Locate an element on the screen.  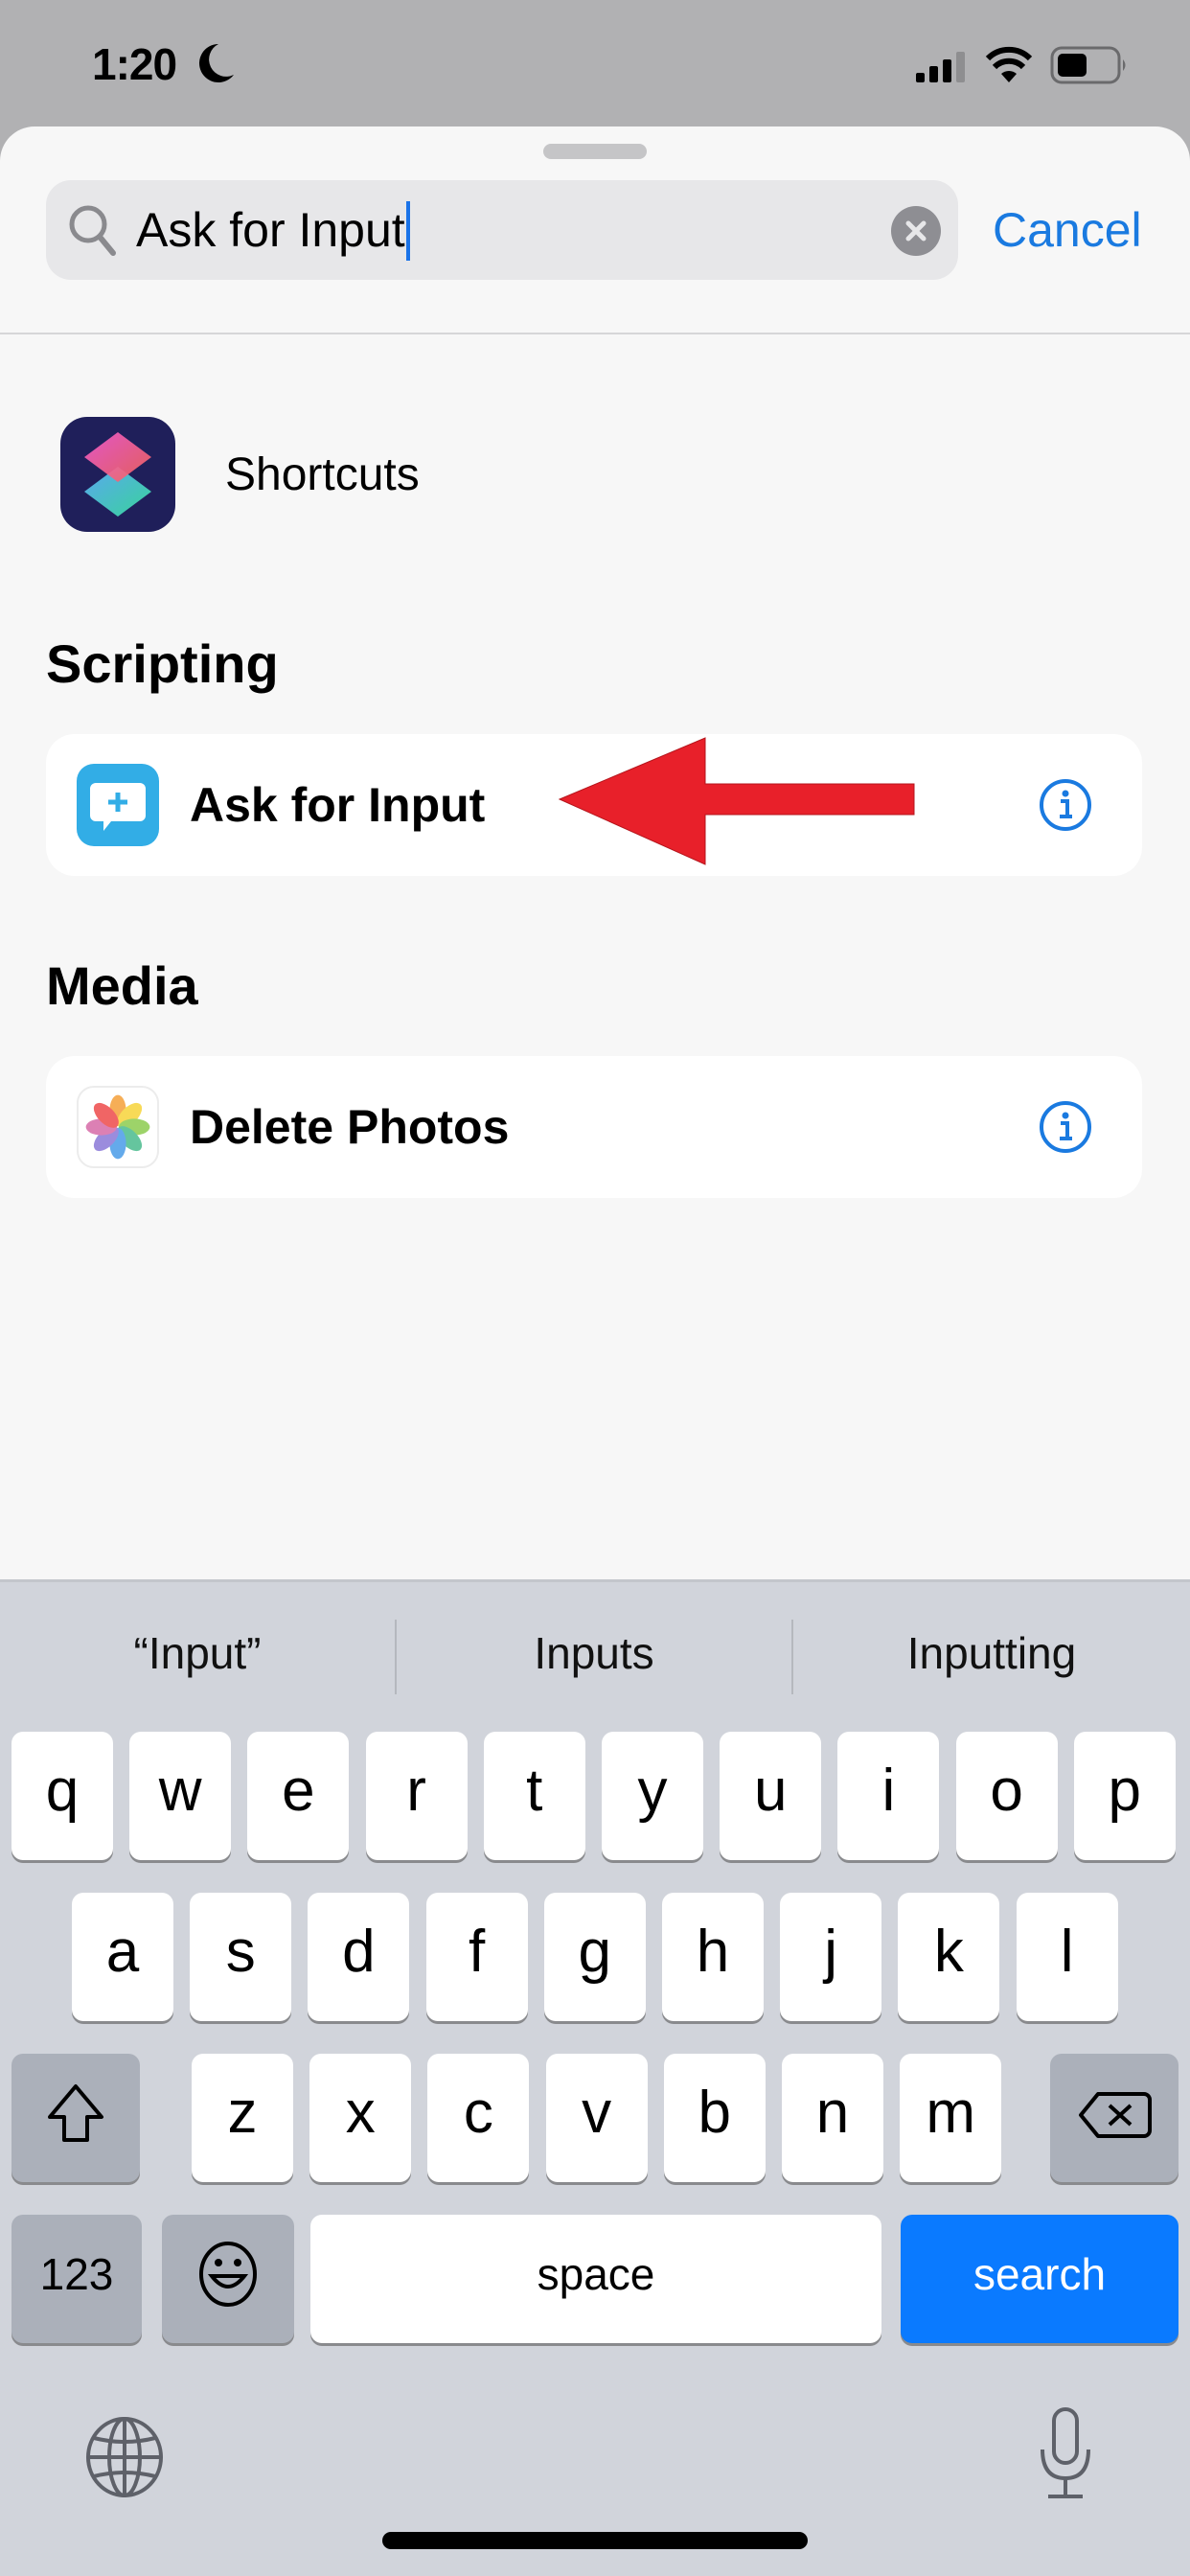
section-header-scripting: Scripting is located at coordinates (163, 663).